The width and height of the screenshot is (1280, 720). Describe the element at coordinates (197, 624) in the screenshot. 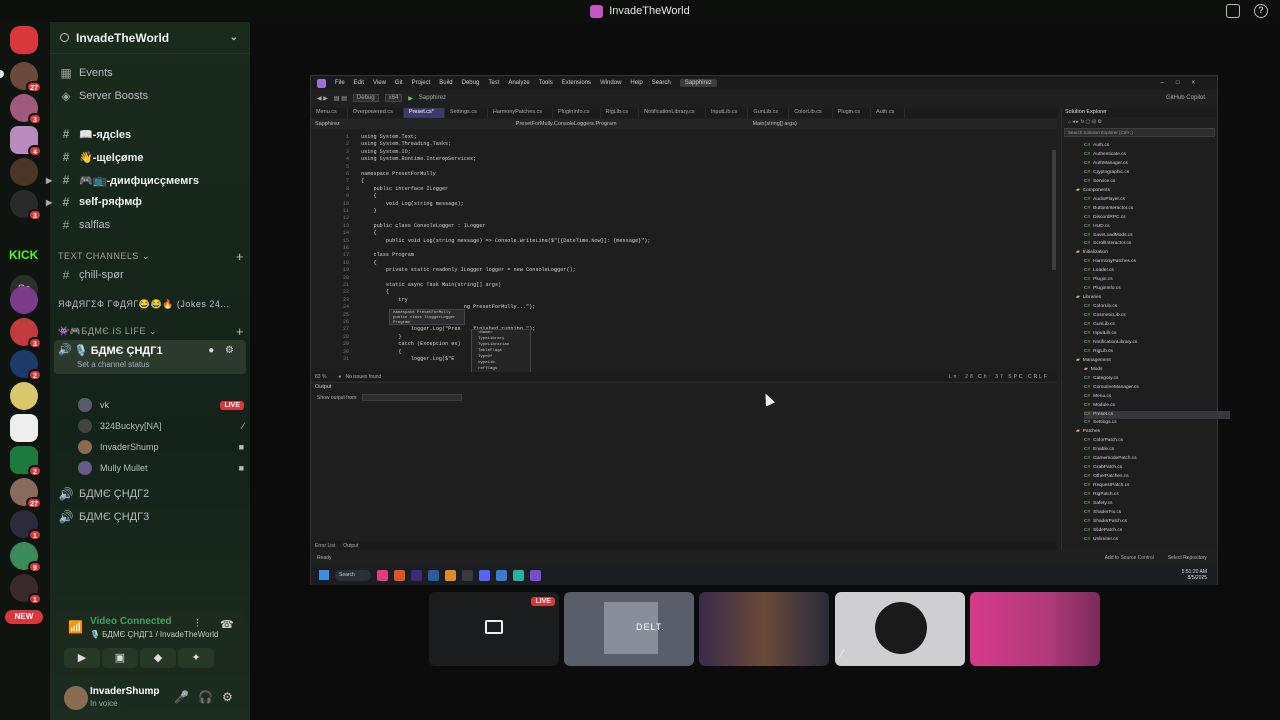

I see `noise-suppression-icon: ⫶` at that location.